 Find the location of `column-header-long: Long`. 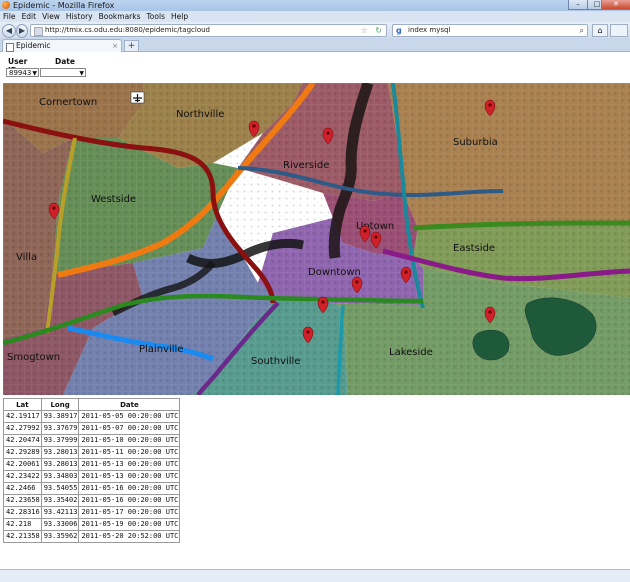

column-header-long: Long is located at coordinates (60, 404).